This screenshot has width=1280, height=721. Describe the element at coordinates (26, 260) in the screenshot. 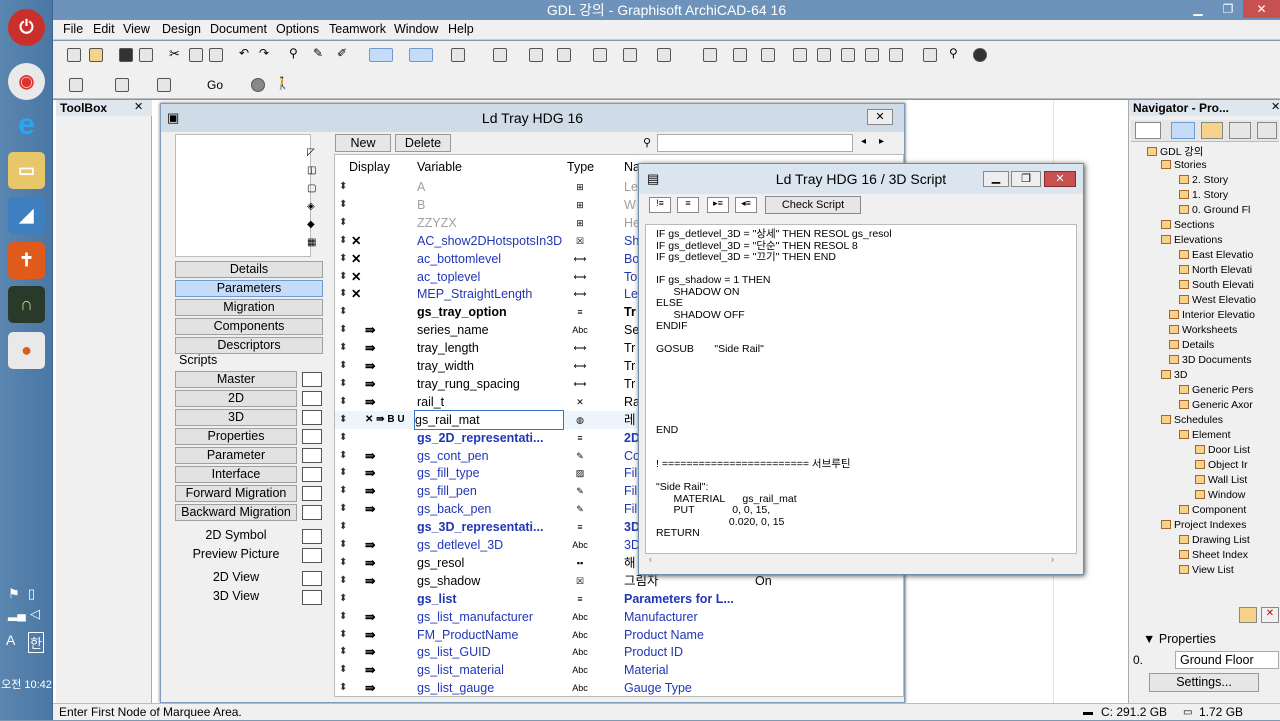

I see `hancom-icon: ✝` at that location.